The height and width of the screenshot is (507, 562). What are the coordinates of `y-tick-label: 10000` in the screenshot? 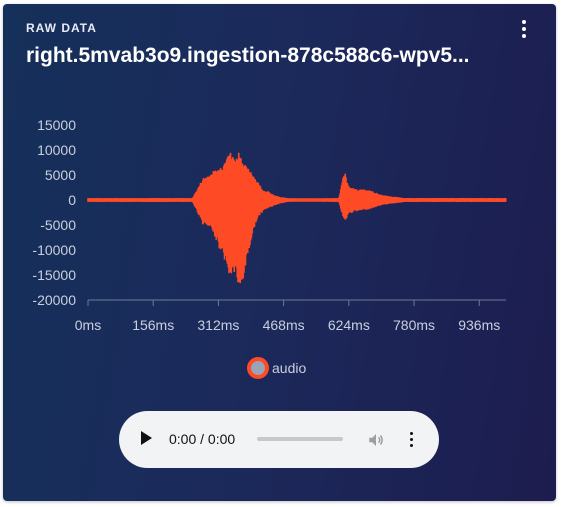 It's located at (56, 150).